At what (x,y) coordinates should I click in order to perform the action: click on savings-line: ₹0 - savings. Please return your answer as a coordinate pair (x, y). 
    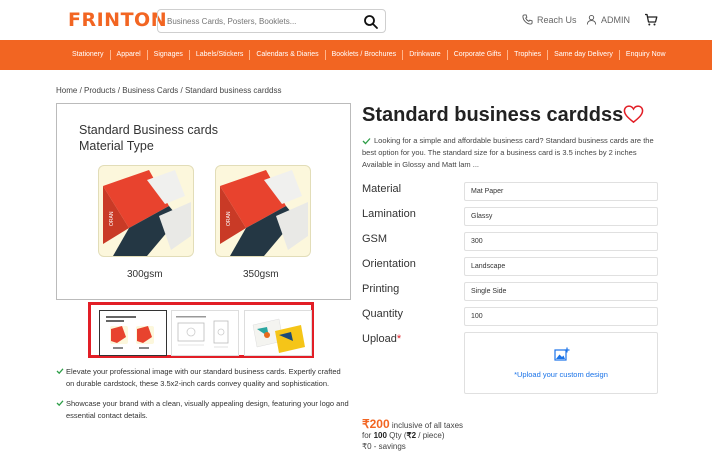
    Looking at the image, I should click on (384, 446).